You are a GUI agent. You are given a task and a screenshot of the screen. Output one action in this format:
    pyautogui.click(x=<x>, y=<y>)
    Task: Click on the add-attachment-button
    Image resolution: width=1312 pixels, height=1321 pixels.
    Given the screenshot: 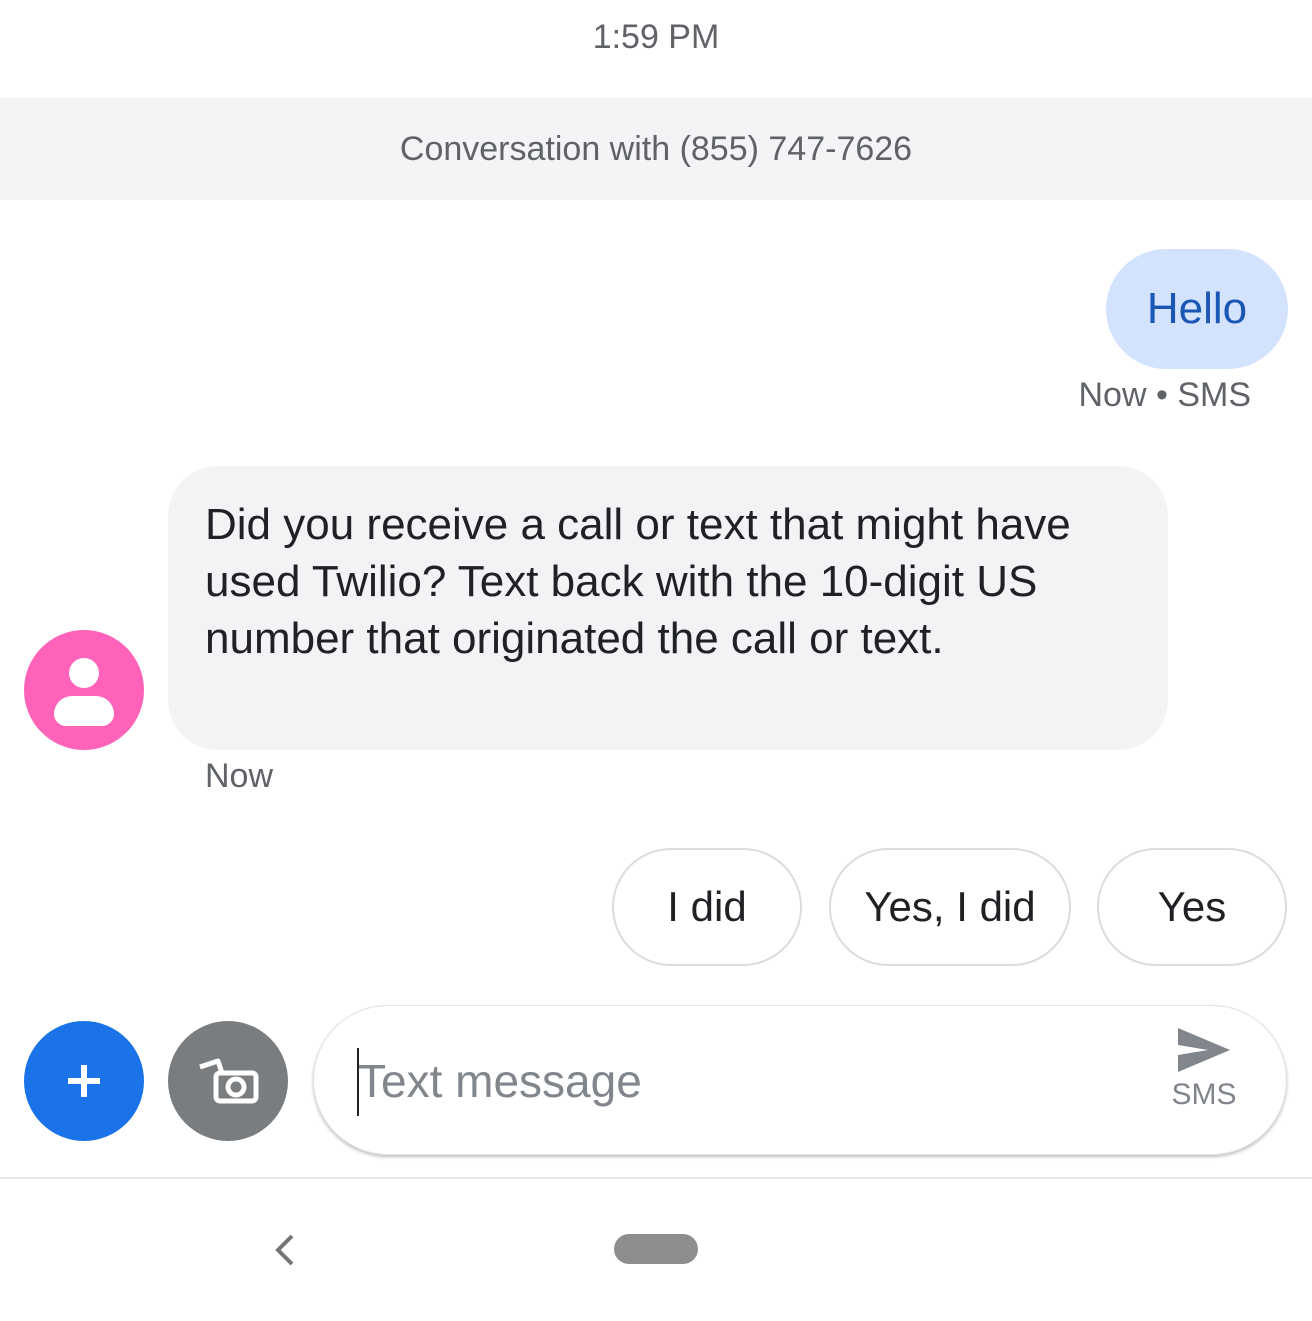 What is the action you would take?
    pyautogui.click(x=84, y=1081)
    